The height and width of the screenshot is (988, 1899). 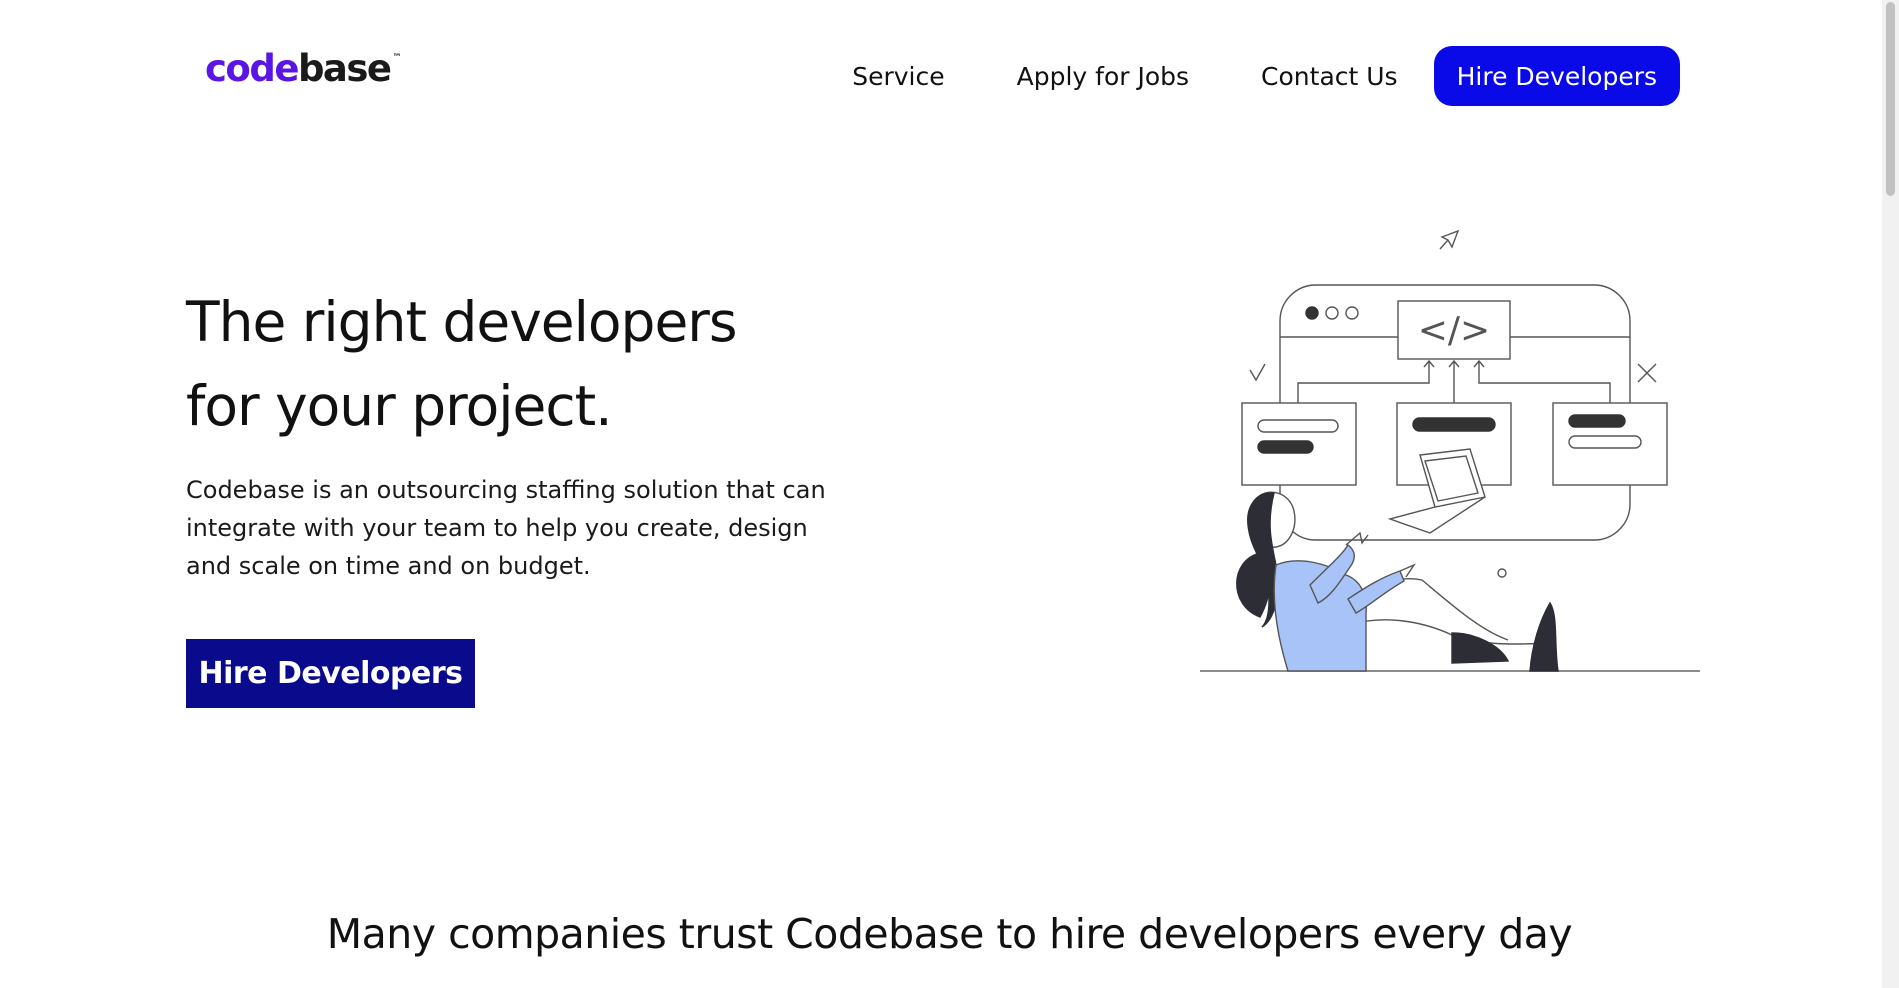 What do you see at coordinates (1450, 450) in the screenshot?
I see `developer-illustration: </>` at bounding box center [1450, 450].